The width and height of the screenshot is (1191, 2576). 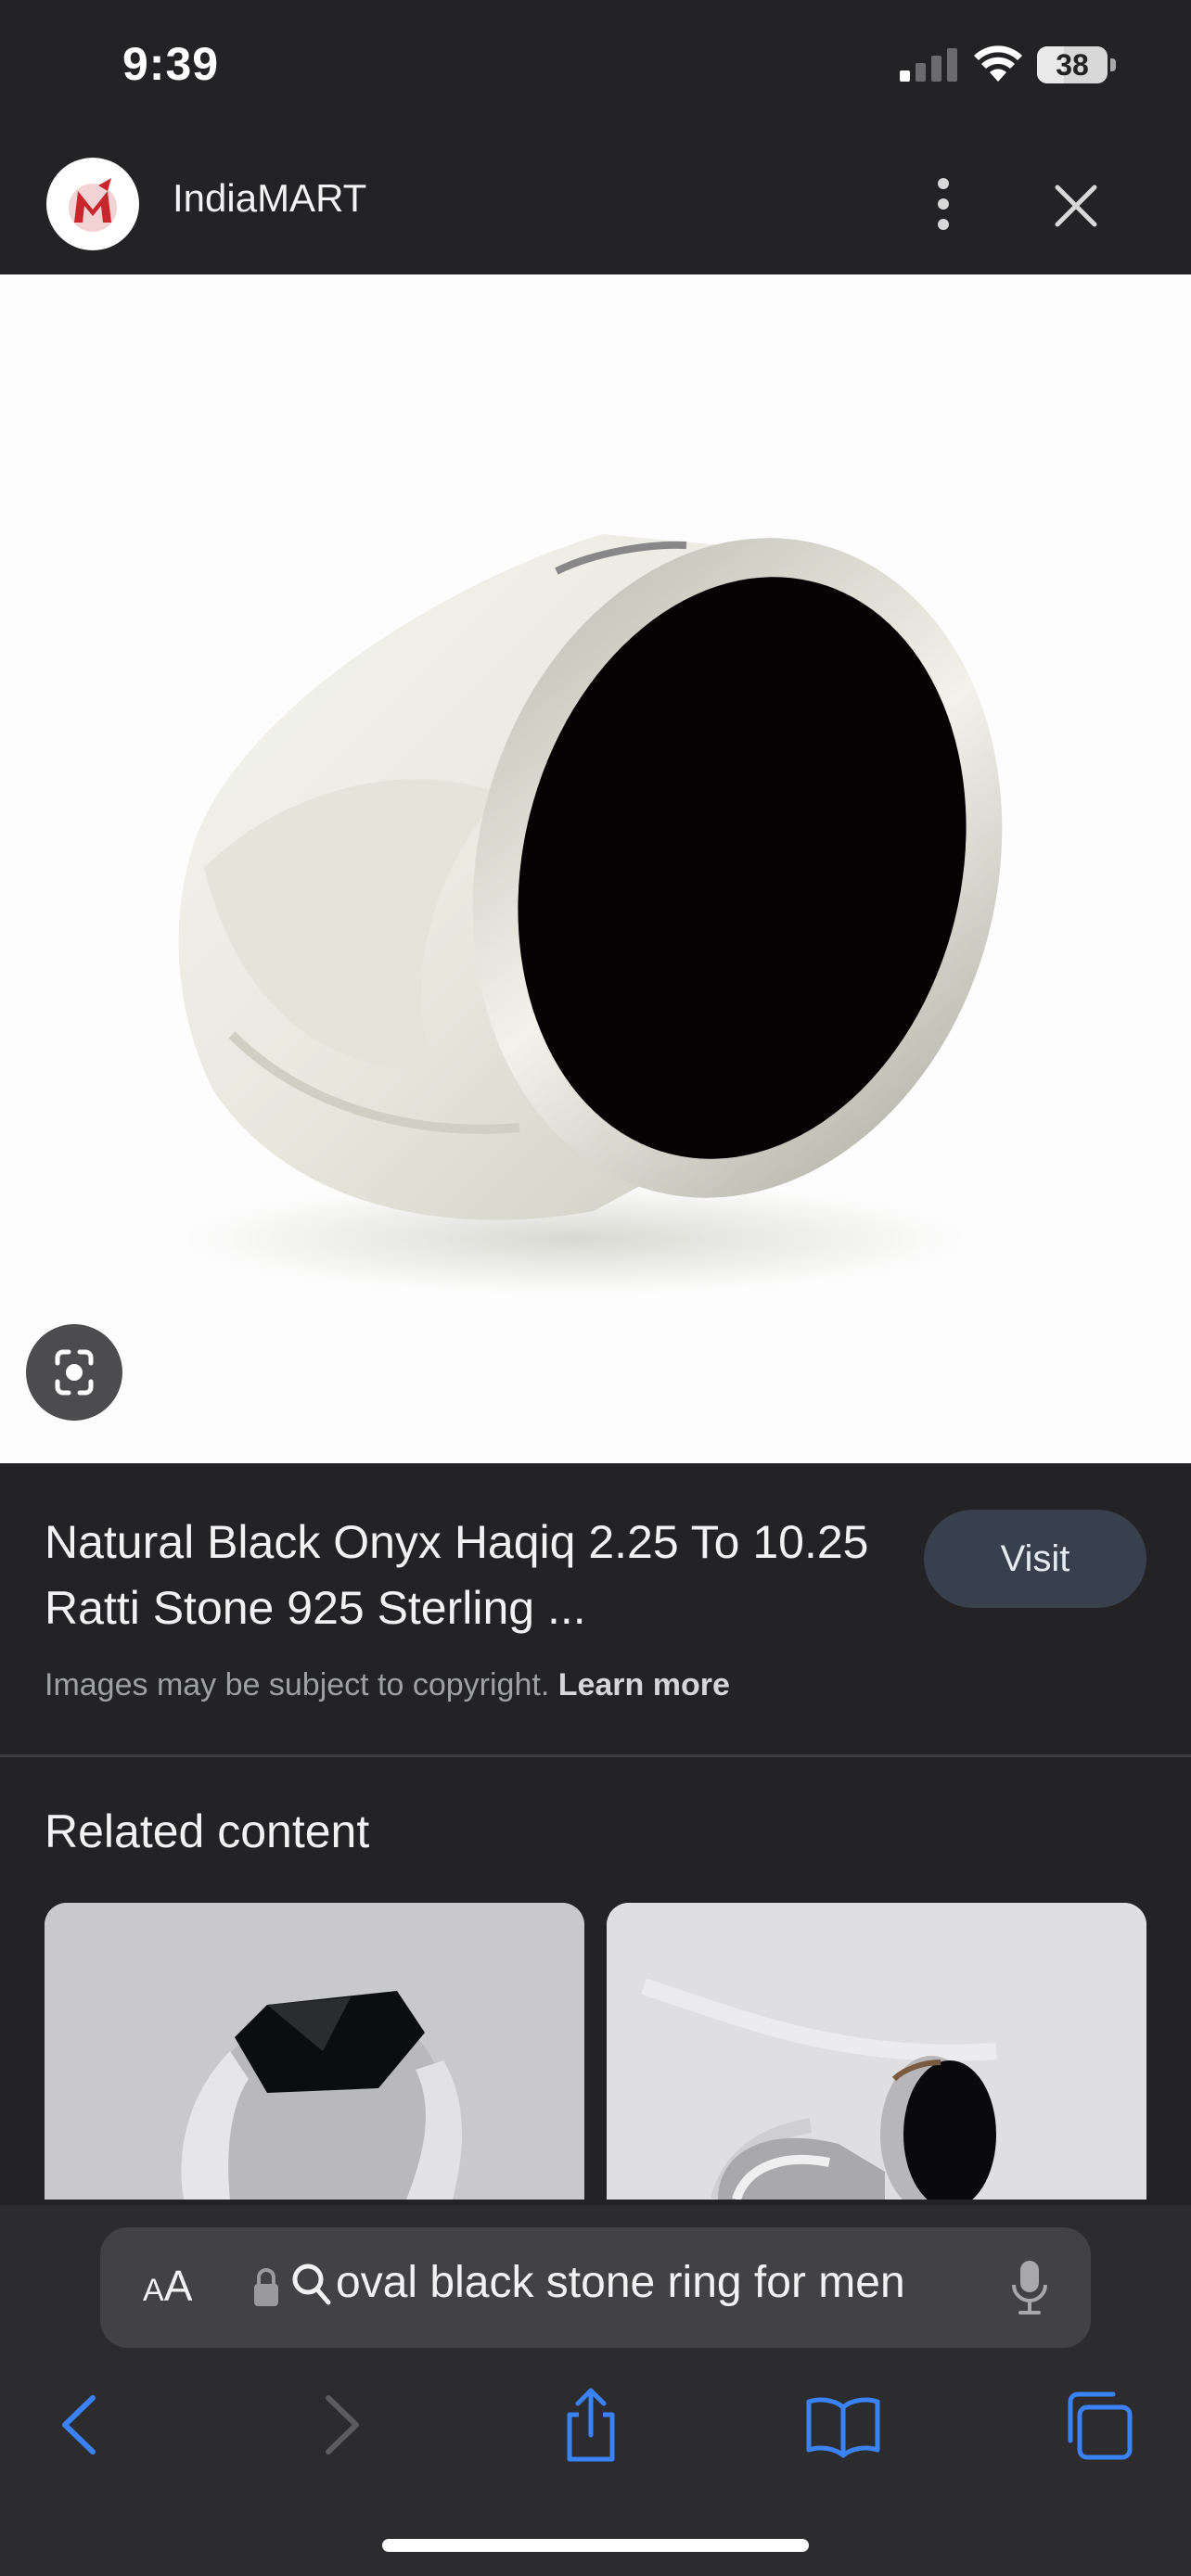 I want to click on more-vertical-icon, so click(x=944, y=204).